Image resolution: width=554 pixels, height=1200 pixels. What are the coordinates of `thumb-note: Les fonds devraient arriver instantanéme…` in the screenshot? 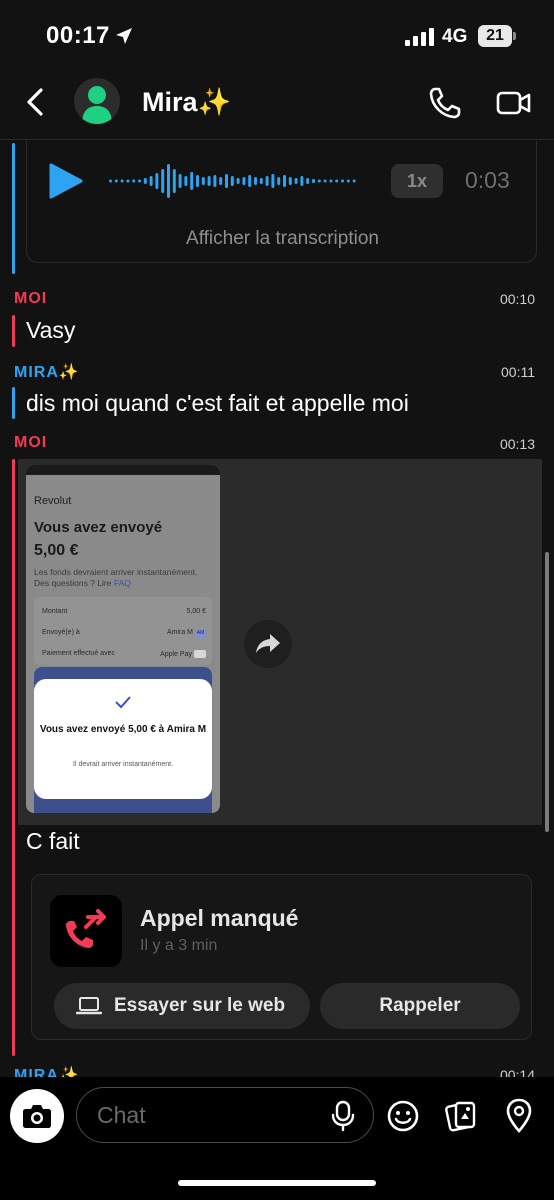 It's located at (116, 577).